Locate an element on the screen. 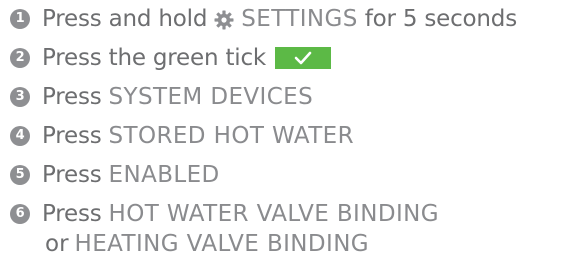 The image size is (582, 260). stored-hot-water-keyword: STORED HOT WATER is located at coordinates (231, 136).